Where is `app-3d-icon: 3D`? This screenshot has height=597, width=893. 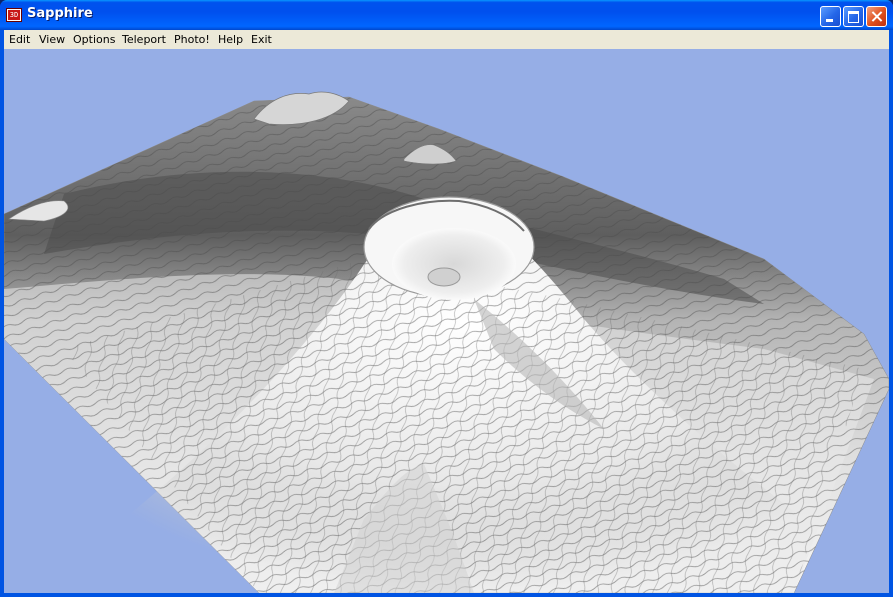
app-3d-icon: 3D is located at coordinates (14, 15).